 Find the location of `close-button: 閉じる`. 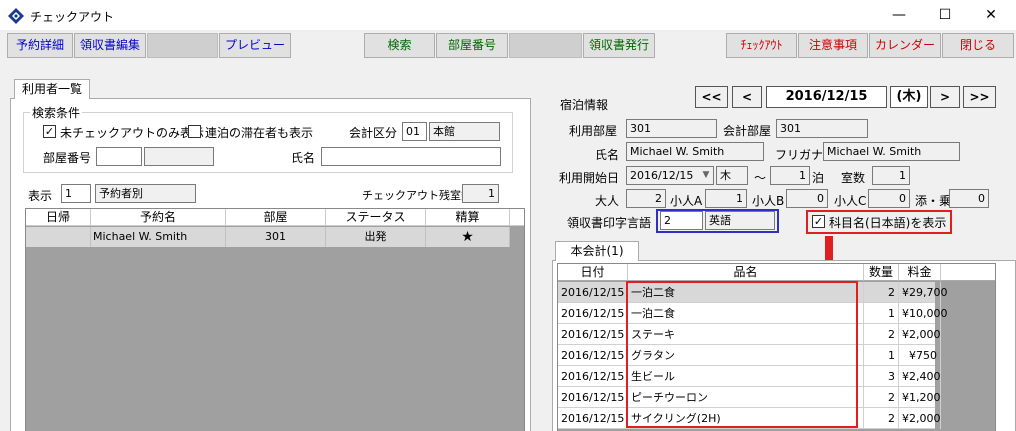

close-button: 閉じる is located at coordinates (978, 45).